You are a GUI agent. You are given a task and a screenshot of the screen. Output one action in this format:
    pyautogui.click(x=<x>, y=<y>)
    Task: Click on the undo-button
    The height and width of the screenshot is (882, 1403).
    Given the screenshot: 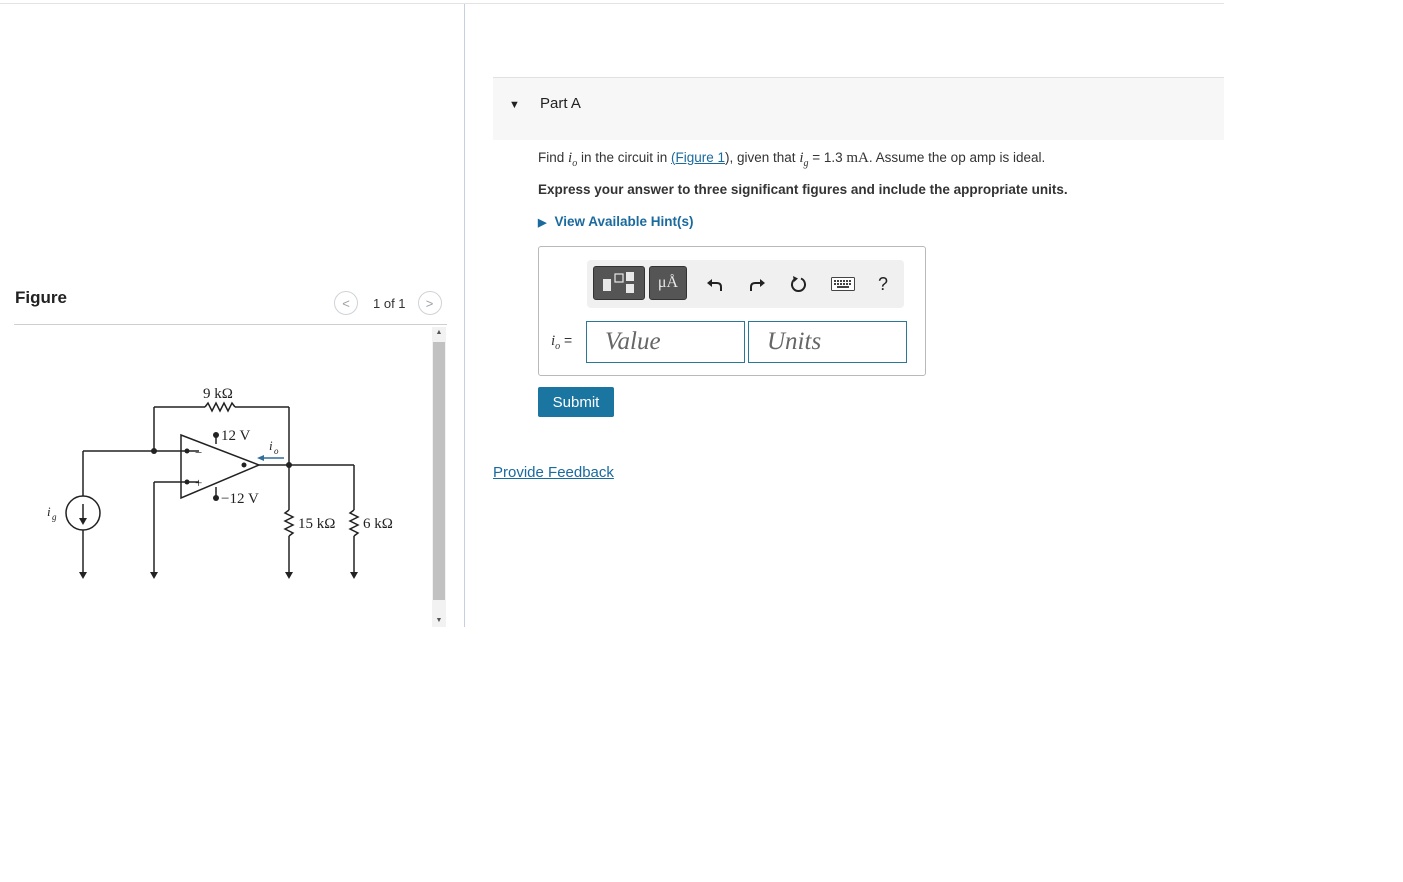 What is the action you would take?
    pyautogui.click(x=715, y=284)
    